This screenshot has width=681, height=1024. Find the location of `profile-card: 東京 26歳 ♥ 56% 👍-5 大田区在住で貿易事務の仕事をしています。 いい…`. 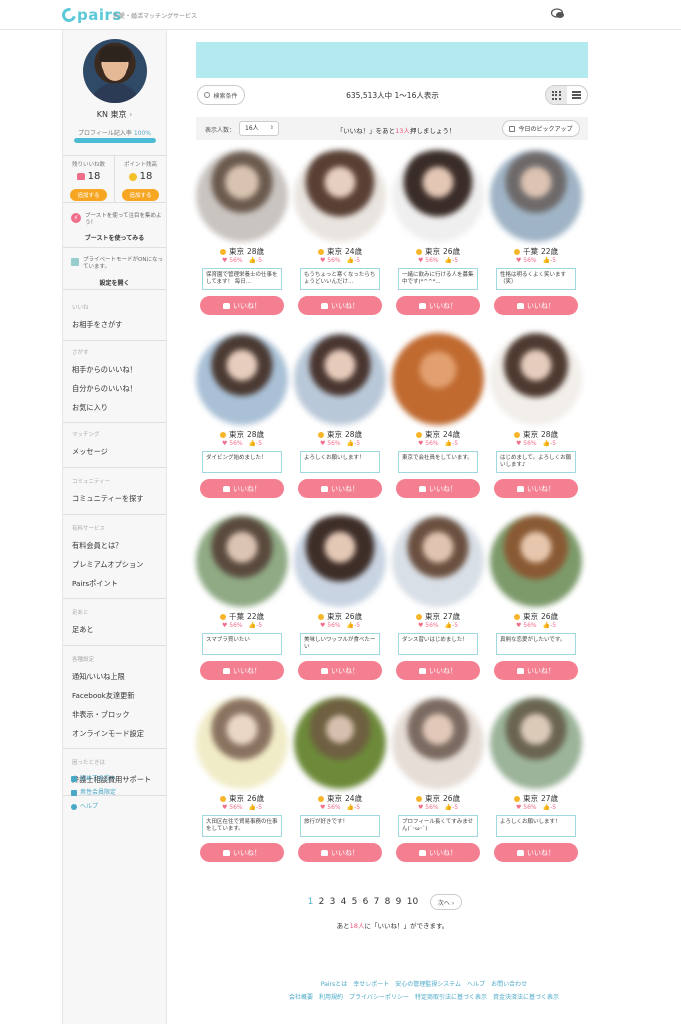

profile-card: 東京 26歳 ♥ 56% 👍-5 大田区在住で貿易事務の仕事をしています。 いい… is located at coordinates (242, 782).